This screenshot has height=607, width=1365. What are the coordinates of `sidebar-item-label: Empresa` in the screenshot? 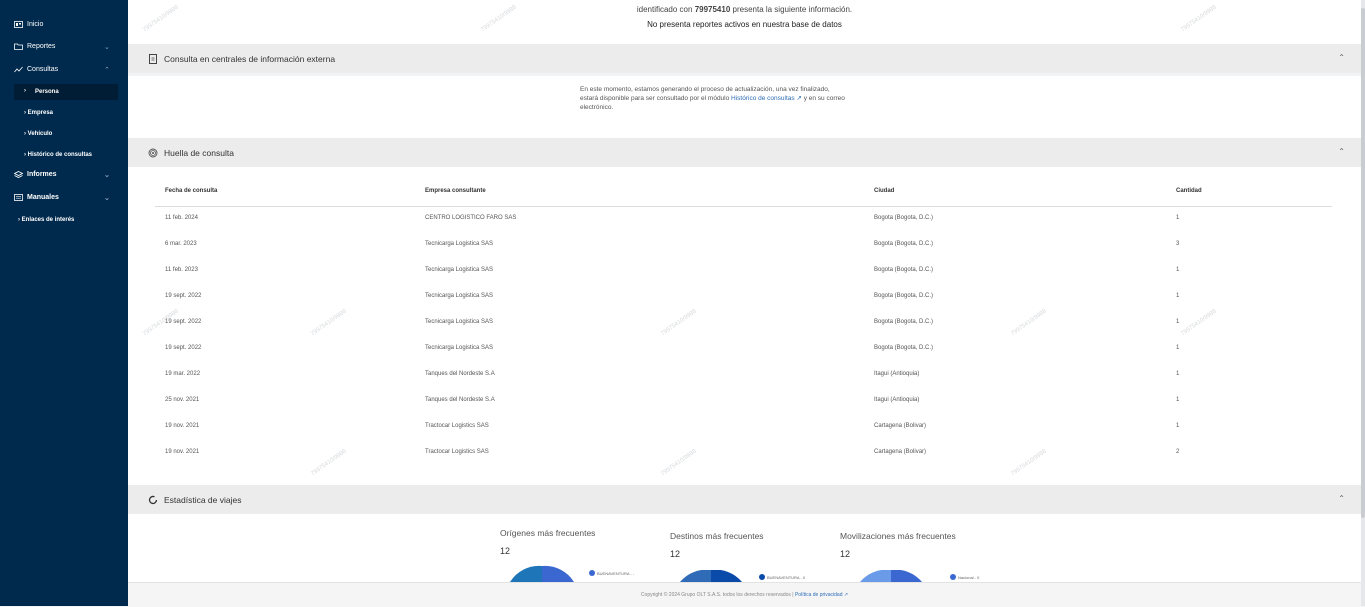 It's located at (40, 113).